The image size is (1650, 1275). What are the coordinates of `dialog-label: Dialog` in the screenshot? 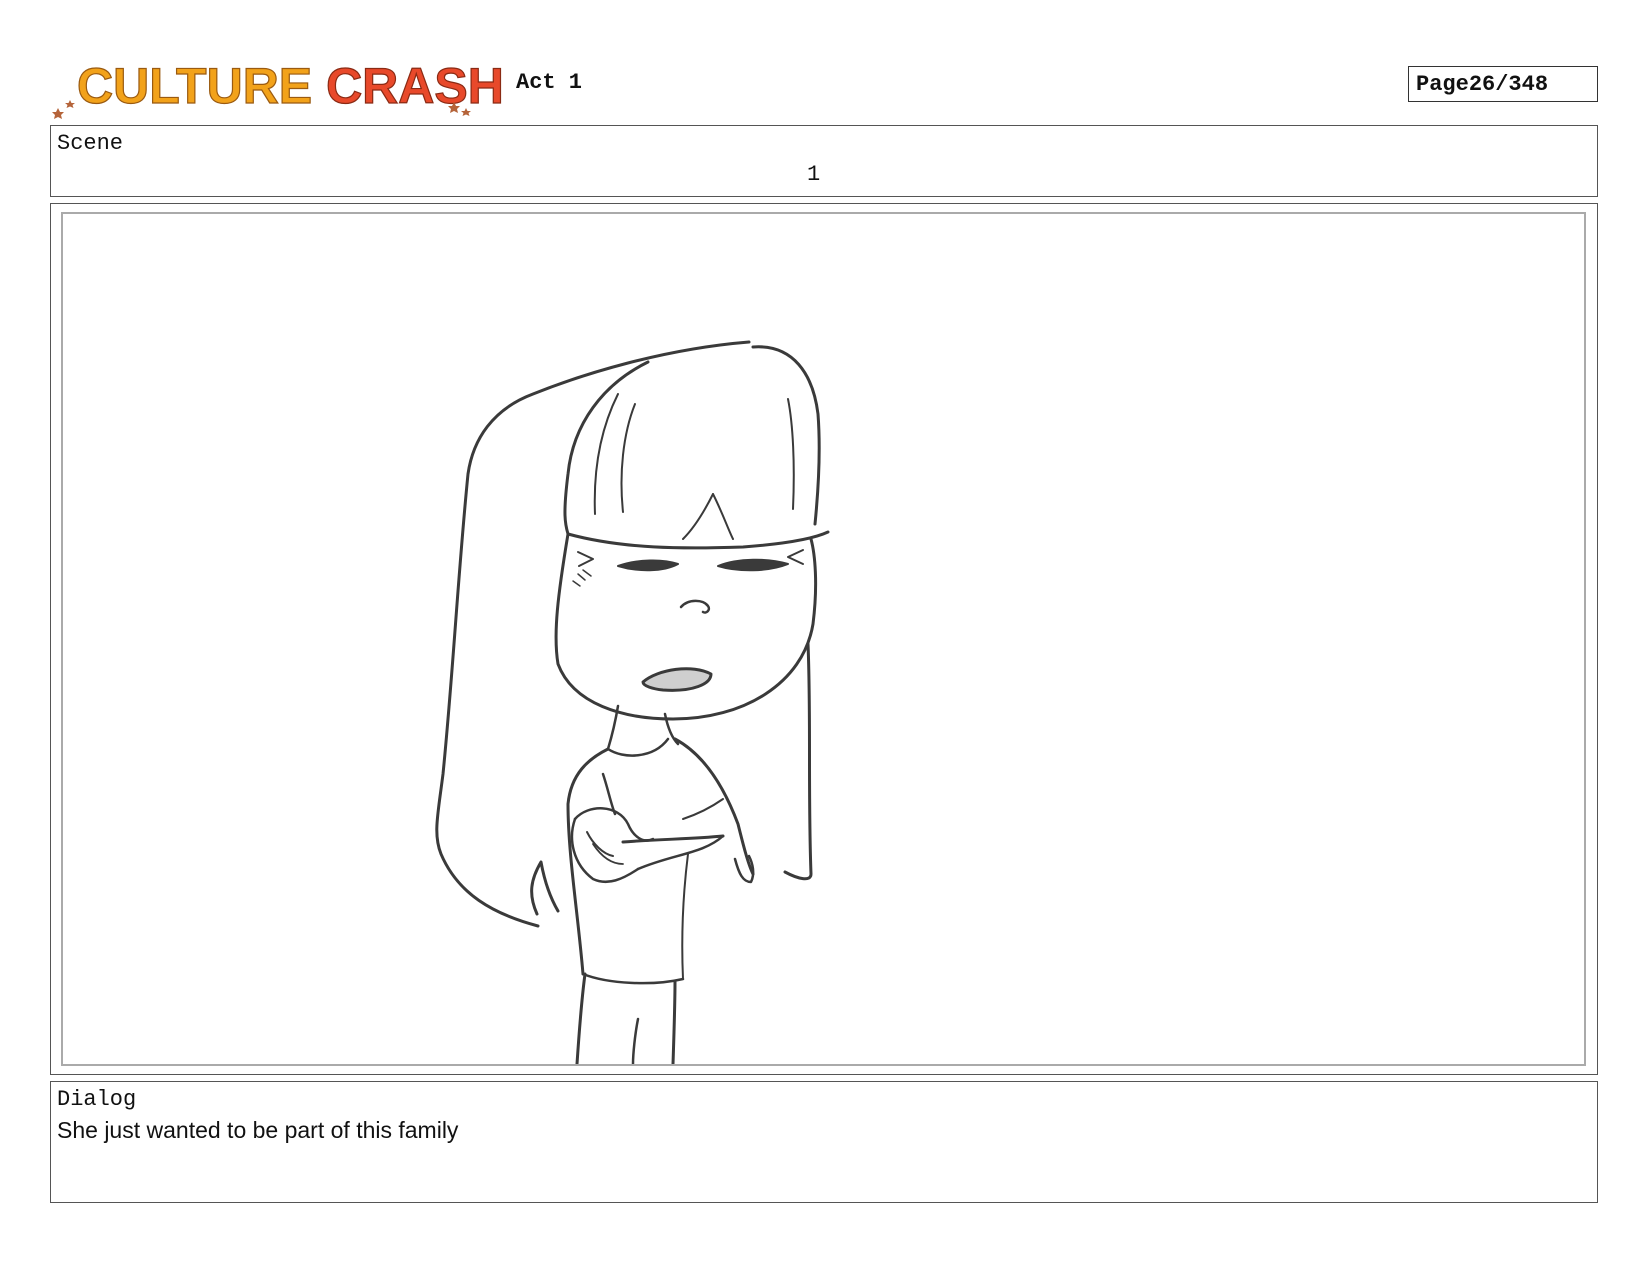 It's located at (97, 1099).